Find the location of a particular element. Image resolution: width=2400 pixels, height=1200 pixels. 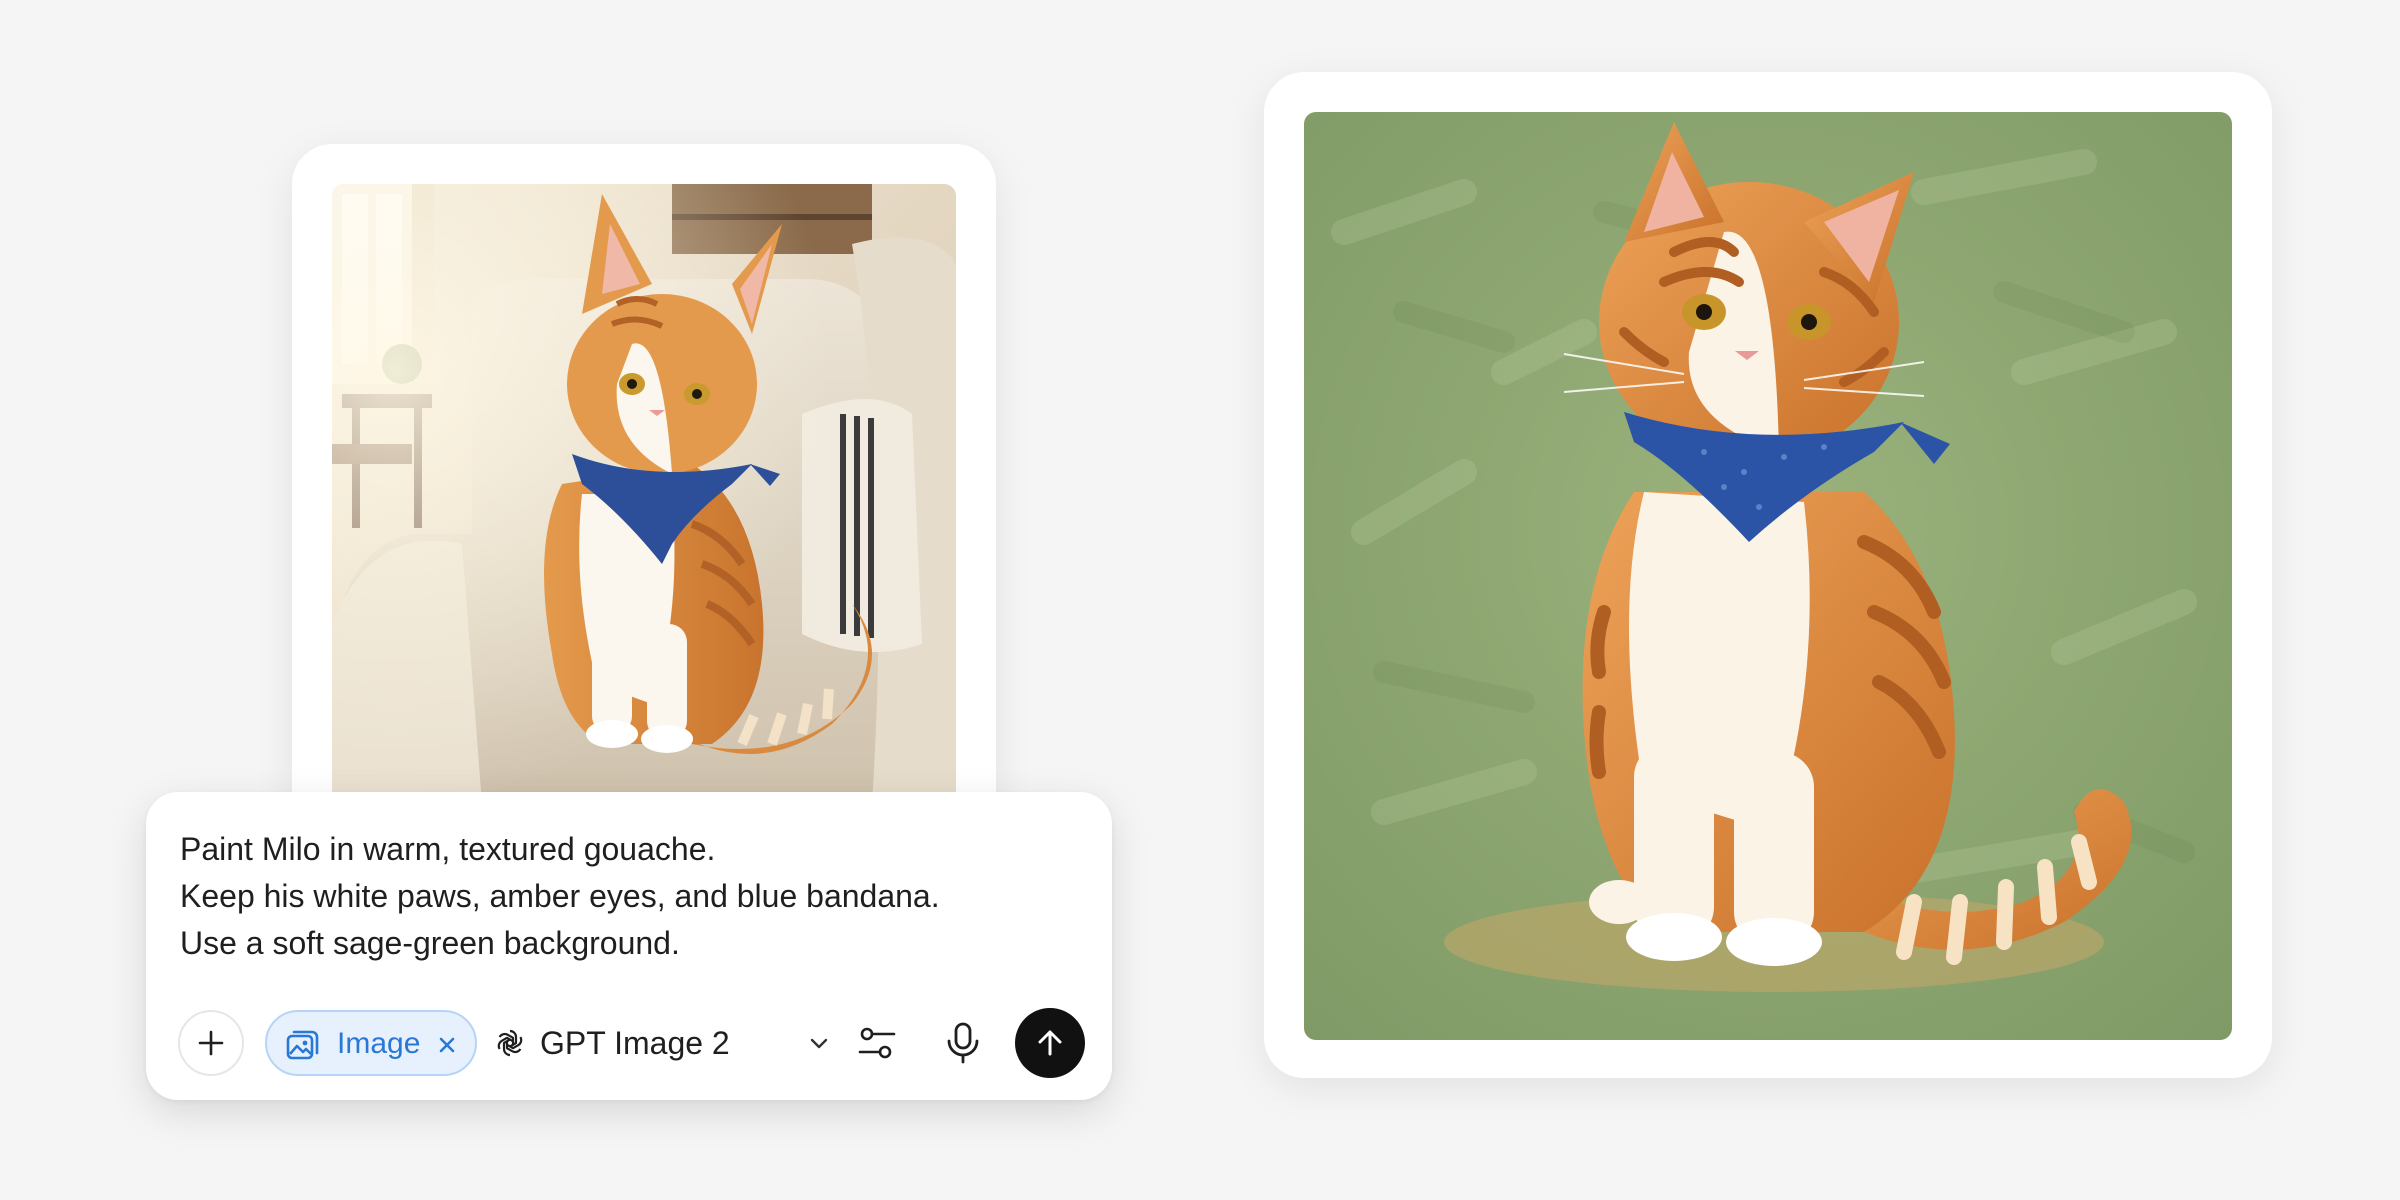

prompt-line: Use a soft sage-green background. is located at coordinates (430, 943).